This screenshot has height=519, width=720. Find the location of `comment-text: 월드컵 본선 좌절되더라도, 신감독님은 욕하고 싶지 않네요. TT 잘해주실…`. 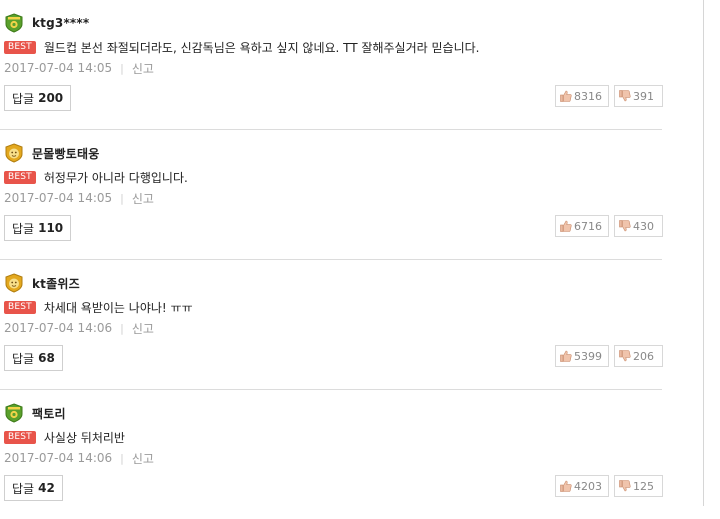

comment-text: 월드컵 본선 좌절되더라도, 신감독님은 욕하고 싶지 않네요. TT 잘해주실… is located at coordinates (261, 47).